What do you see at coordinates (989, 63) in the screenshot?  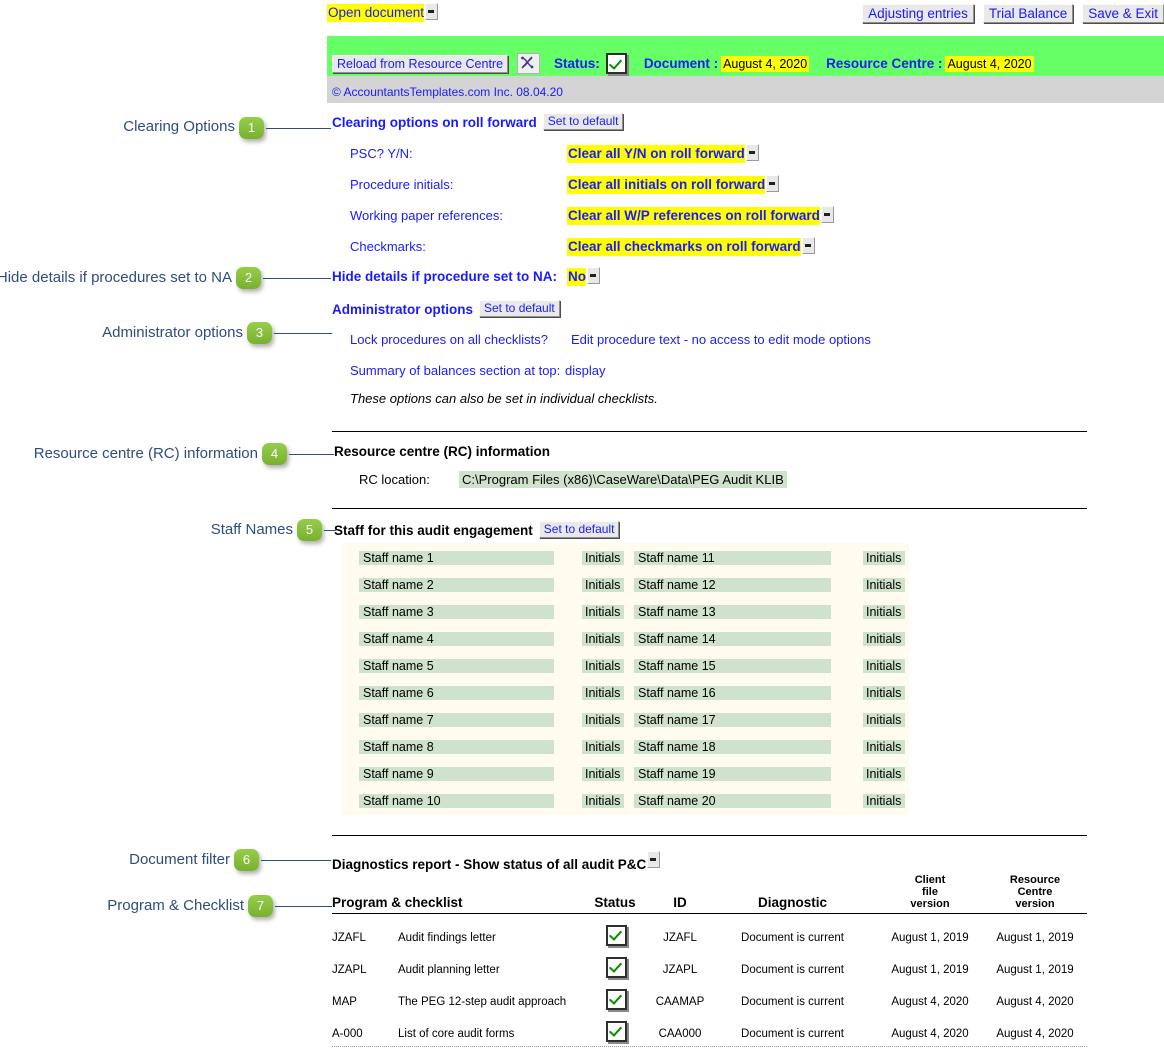 I see `resource-centre-date-value: August 4, 2020` at bounding box center [989, 63].